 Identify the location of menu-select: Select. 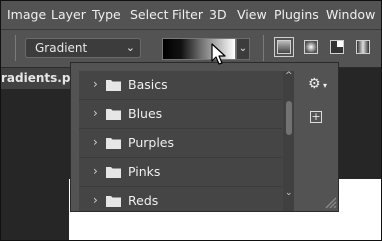
(149, 14).